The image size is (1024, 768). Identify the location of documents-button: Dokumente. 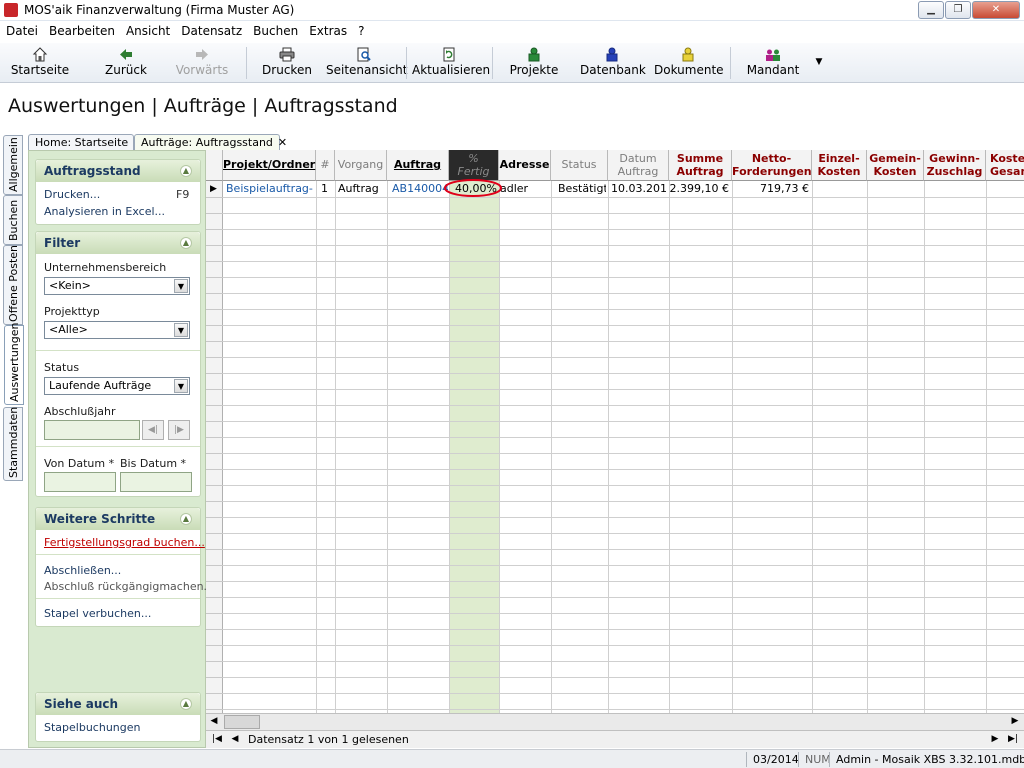
(689, 63).